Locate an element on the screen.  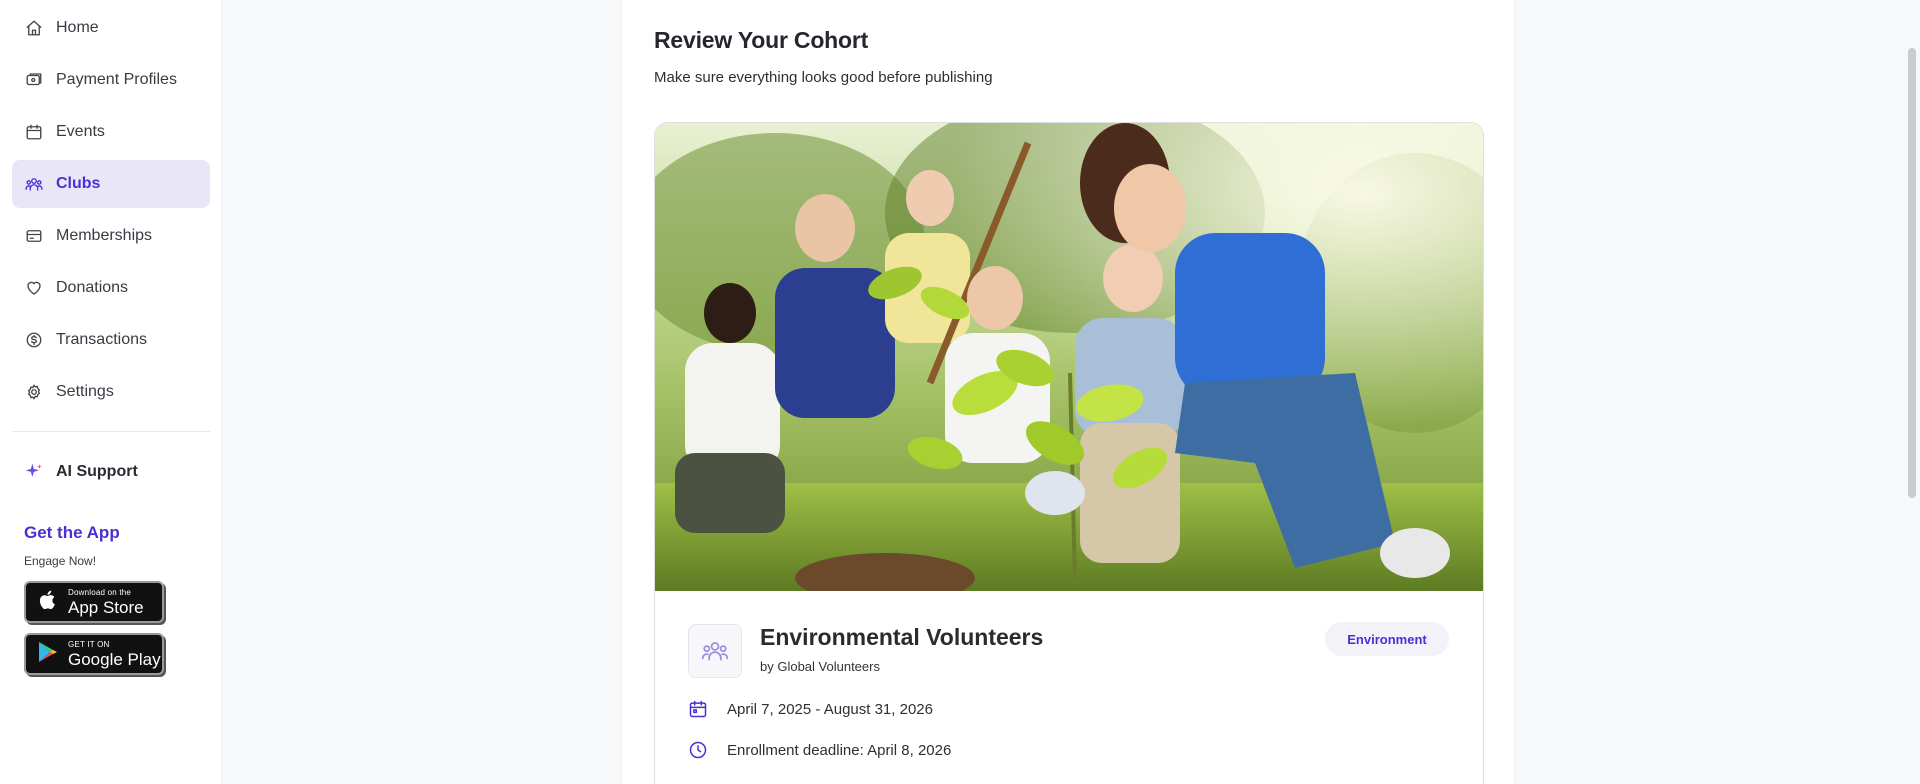
sidebar-item-settings: Settings is located at coordinates (111, 392).